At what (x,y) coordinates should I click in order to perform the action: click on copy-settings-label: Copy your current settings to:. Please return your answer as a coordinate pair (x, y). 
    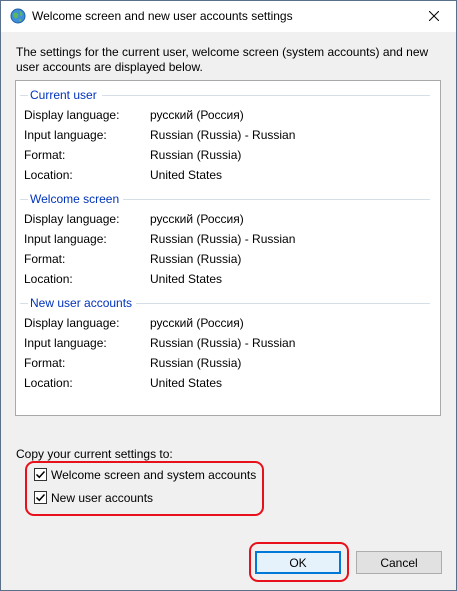
    Looking at the image, I should click on (94, 454).